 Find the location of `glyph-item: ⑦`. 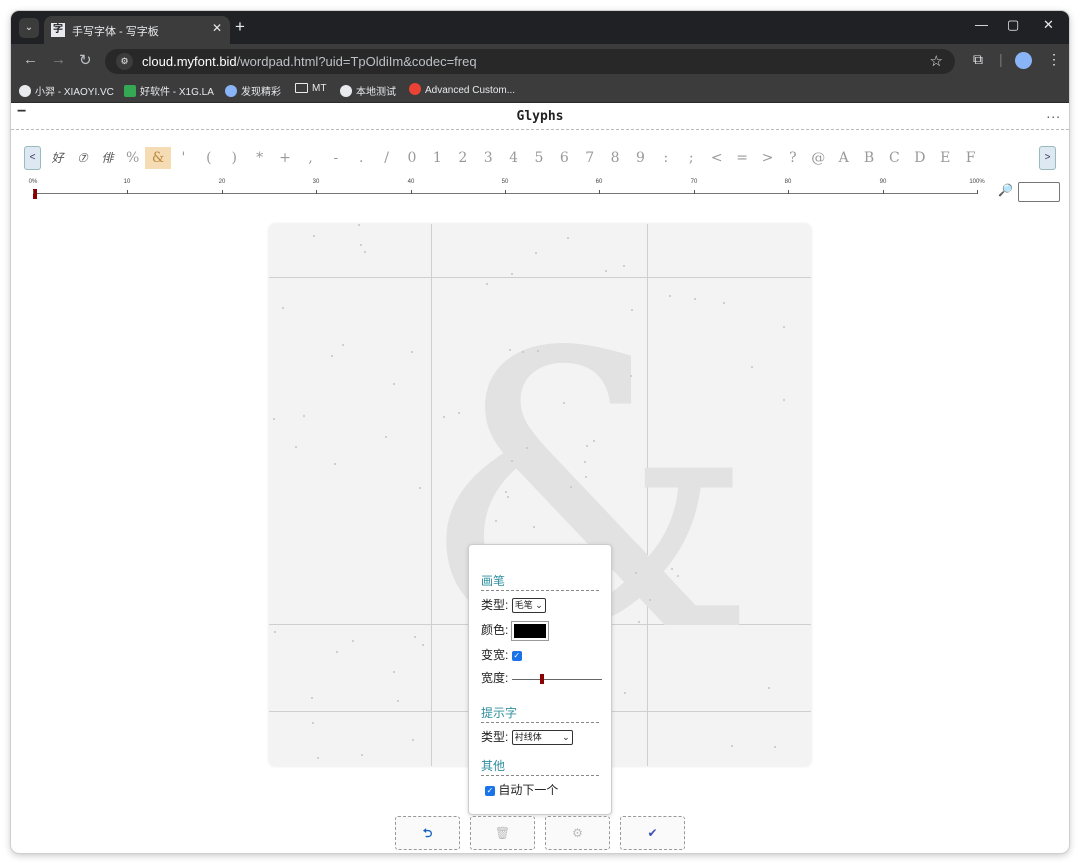

glyph-item: ⑦ is located at coordinates (82, 158).